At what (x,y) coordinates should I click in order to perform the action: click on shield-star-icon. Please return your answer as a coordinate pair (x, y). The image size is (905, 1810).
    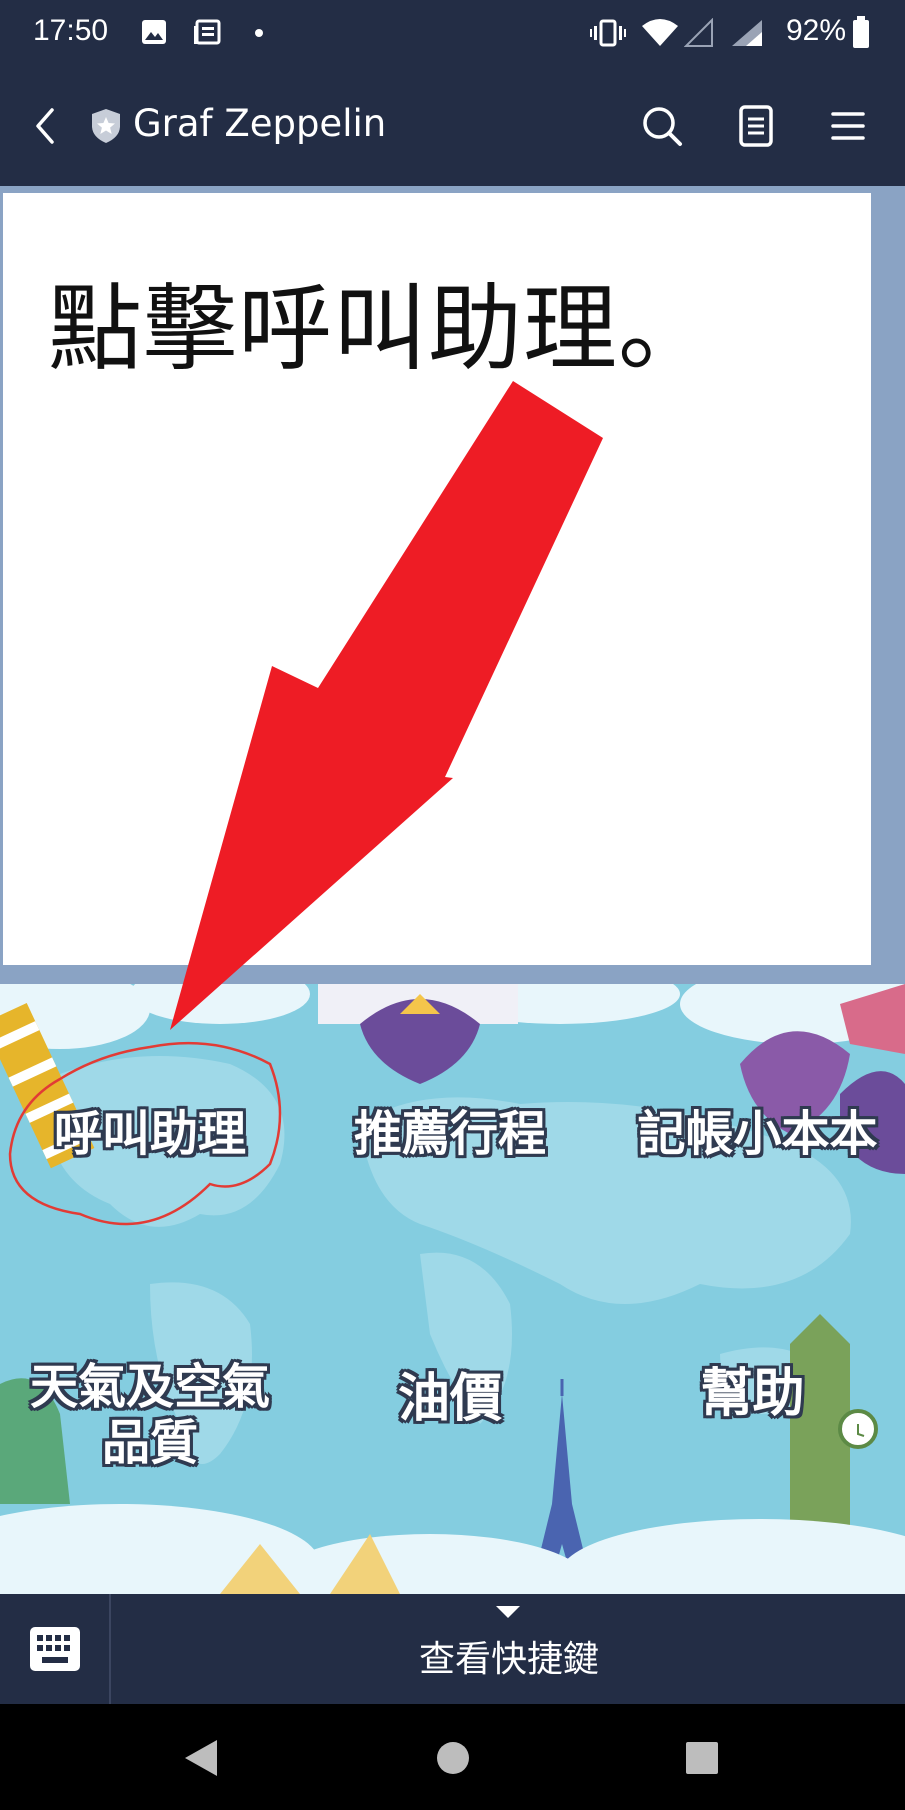
    Looking at the image, I should click on (106, 126).